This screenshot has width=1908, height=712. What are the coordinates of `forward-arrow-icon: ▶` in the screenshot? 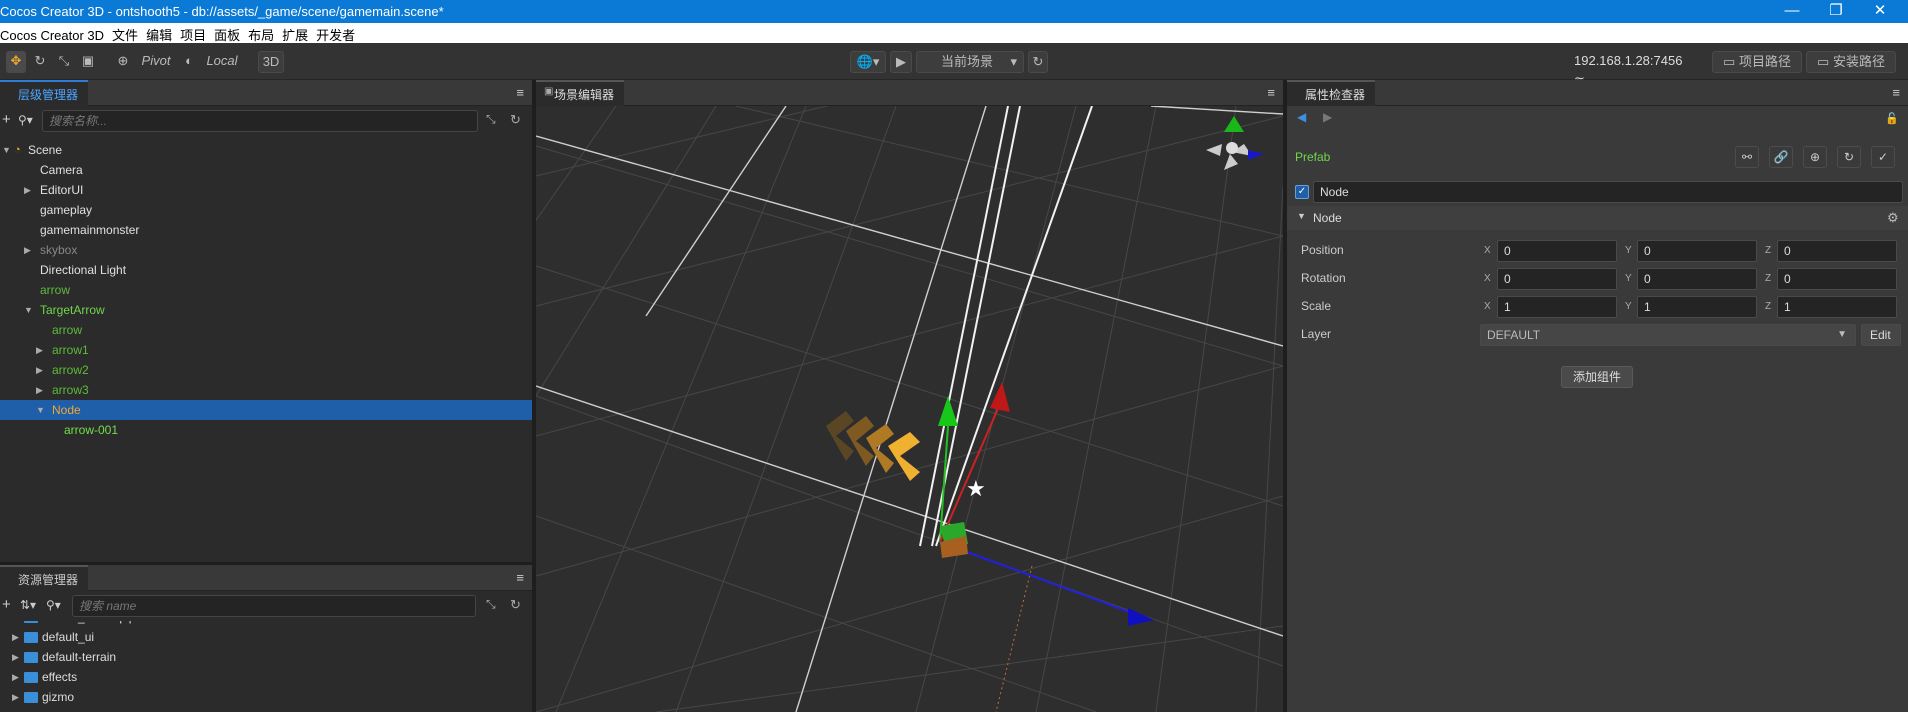 It's located at (1327, 117).